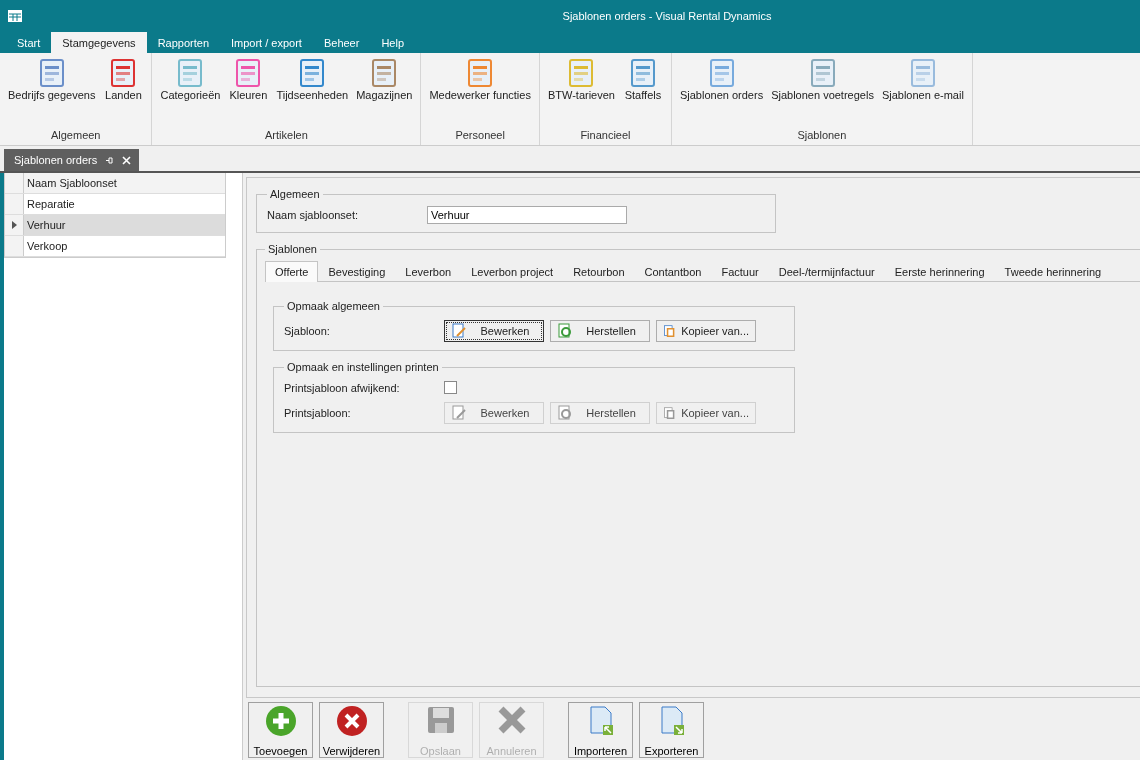 This screenshot has height=760, width=1140. I want to click on row-indicator, so click(14, 225).